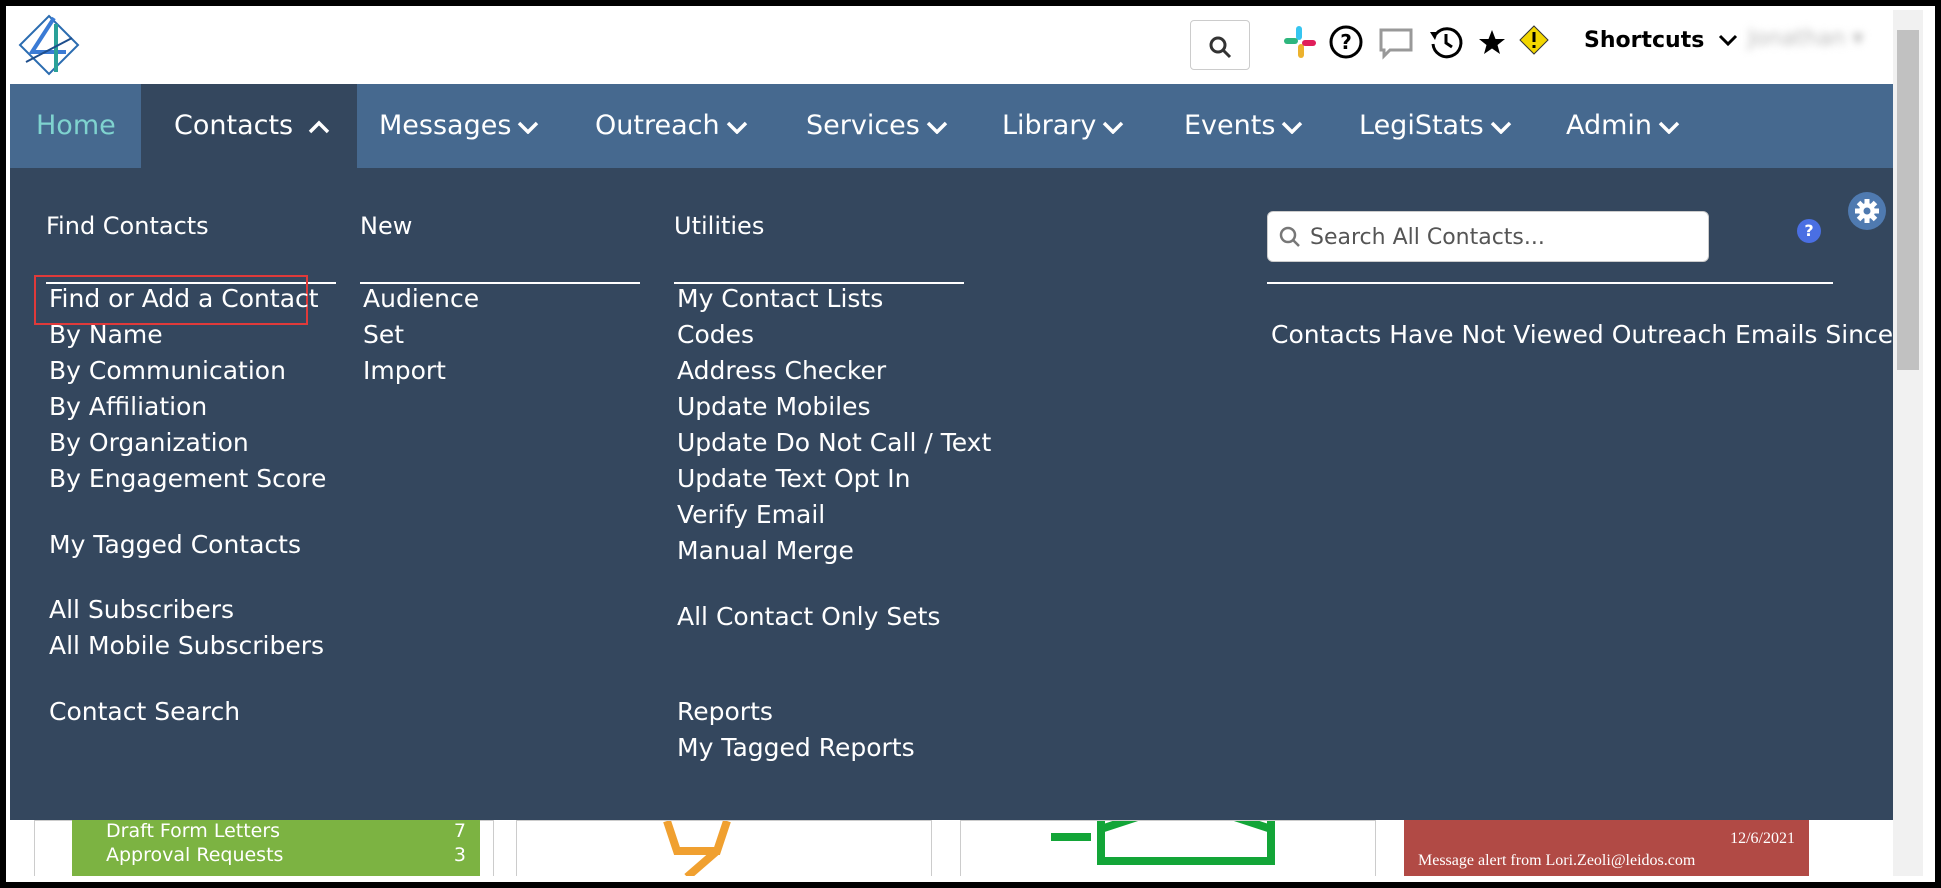 Image resolution: width=1941 pixels, height=888 pixels. I want to click on user-menu: Jonathan ▾, so click(1805, 38).